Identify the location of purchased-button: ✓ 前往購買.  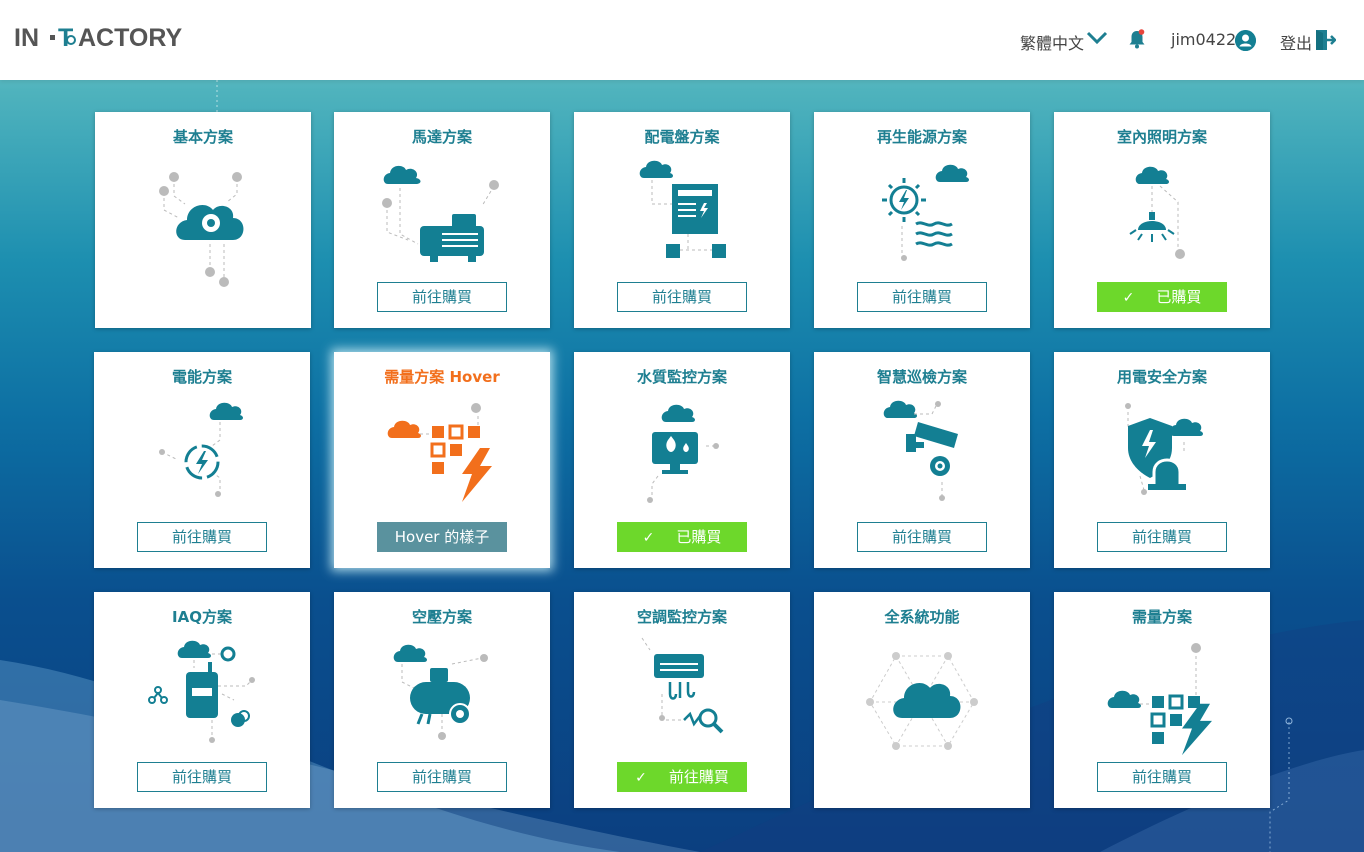
(682, 777).